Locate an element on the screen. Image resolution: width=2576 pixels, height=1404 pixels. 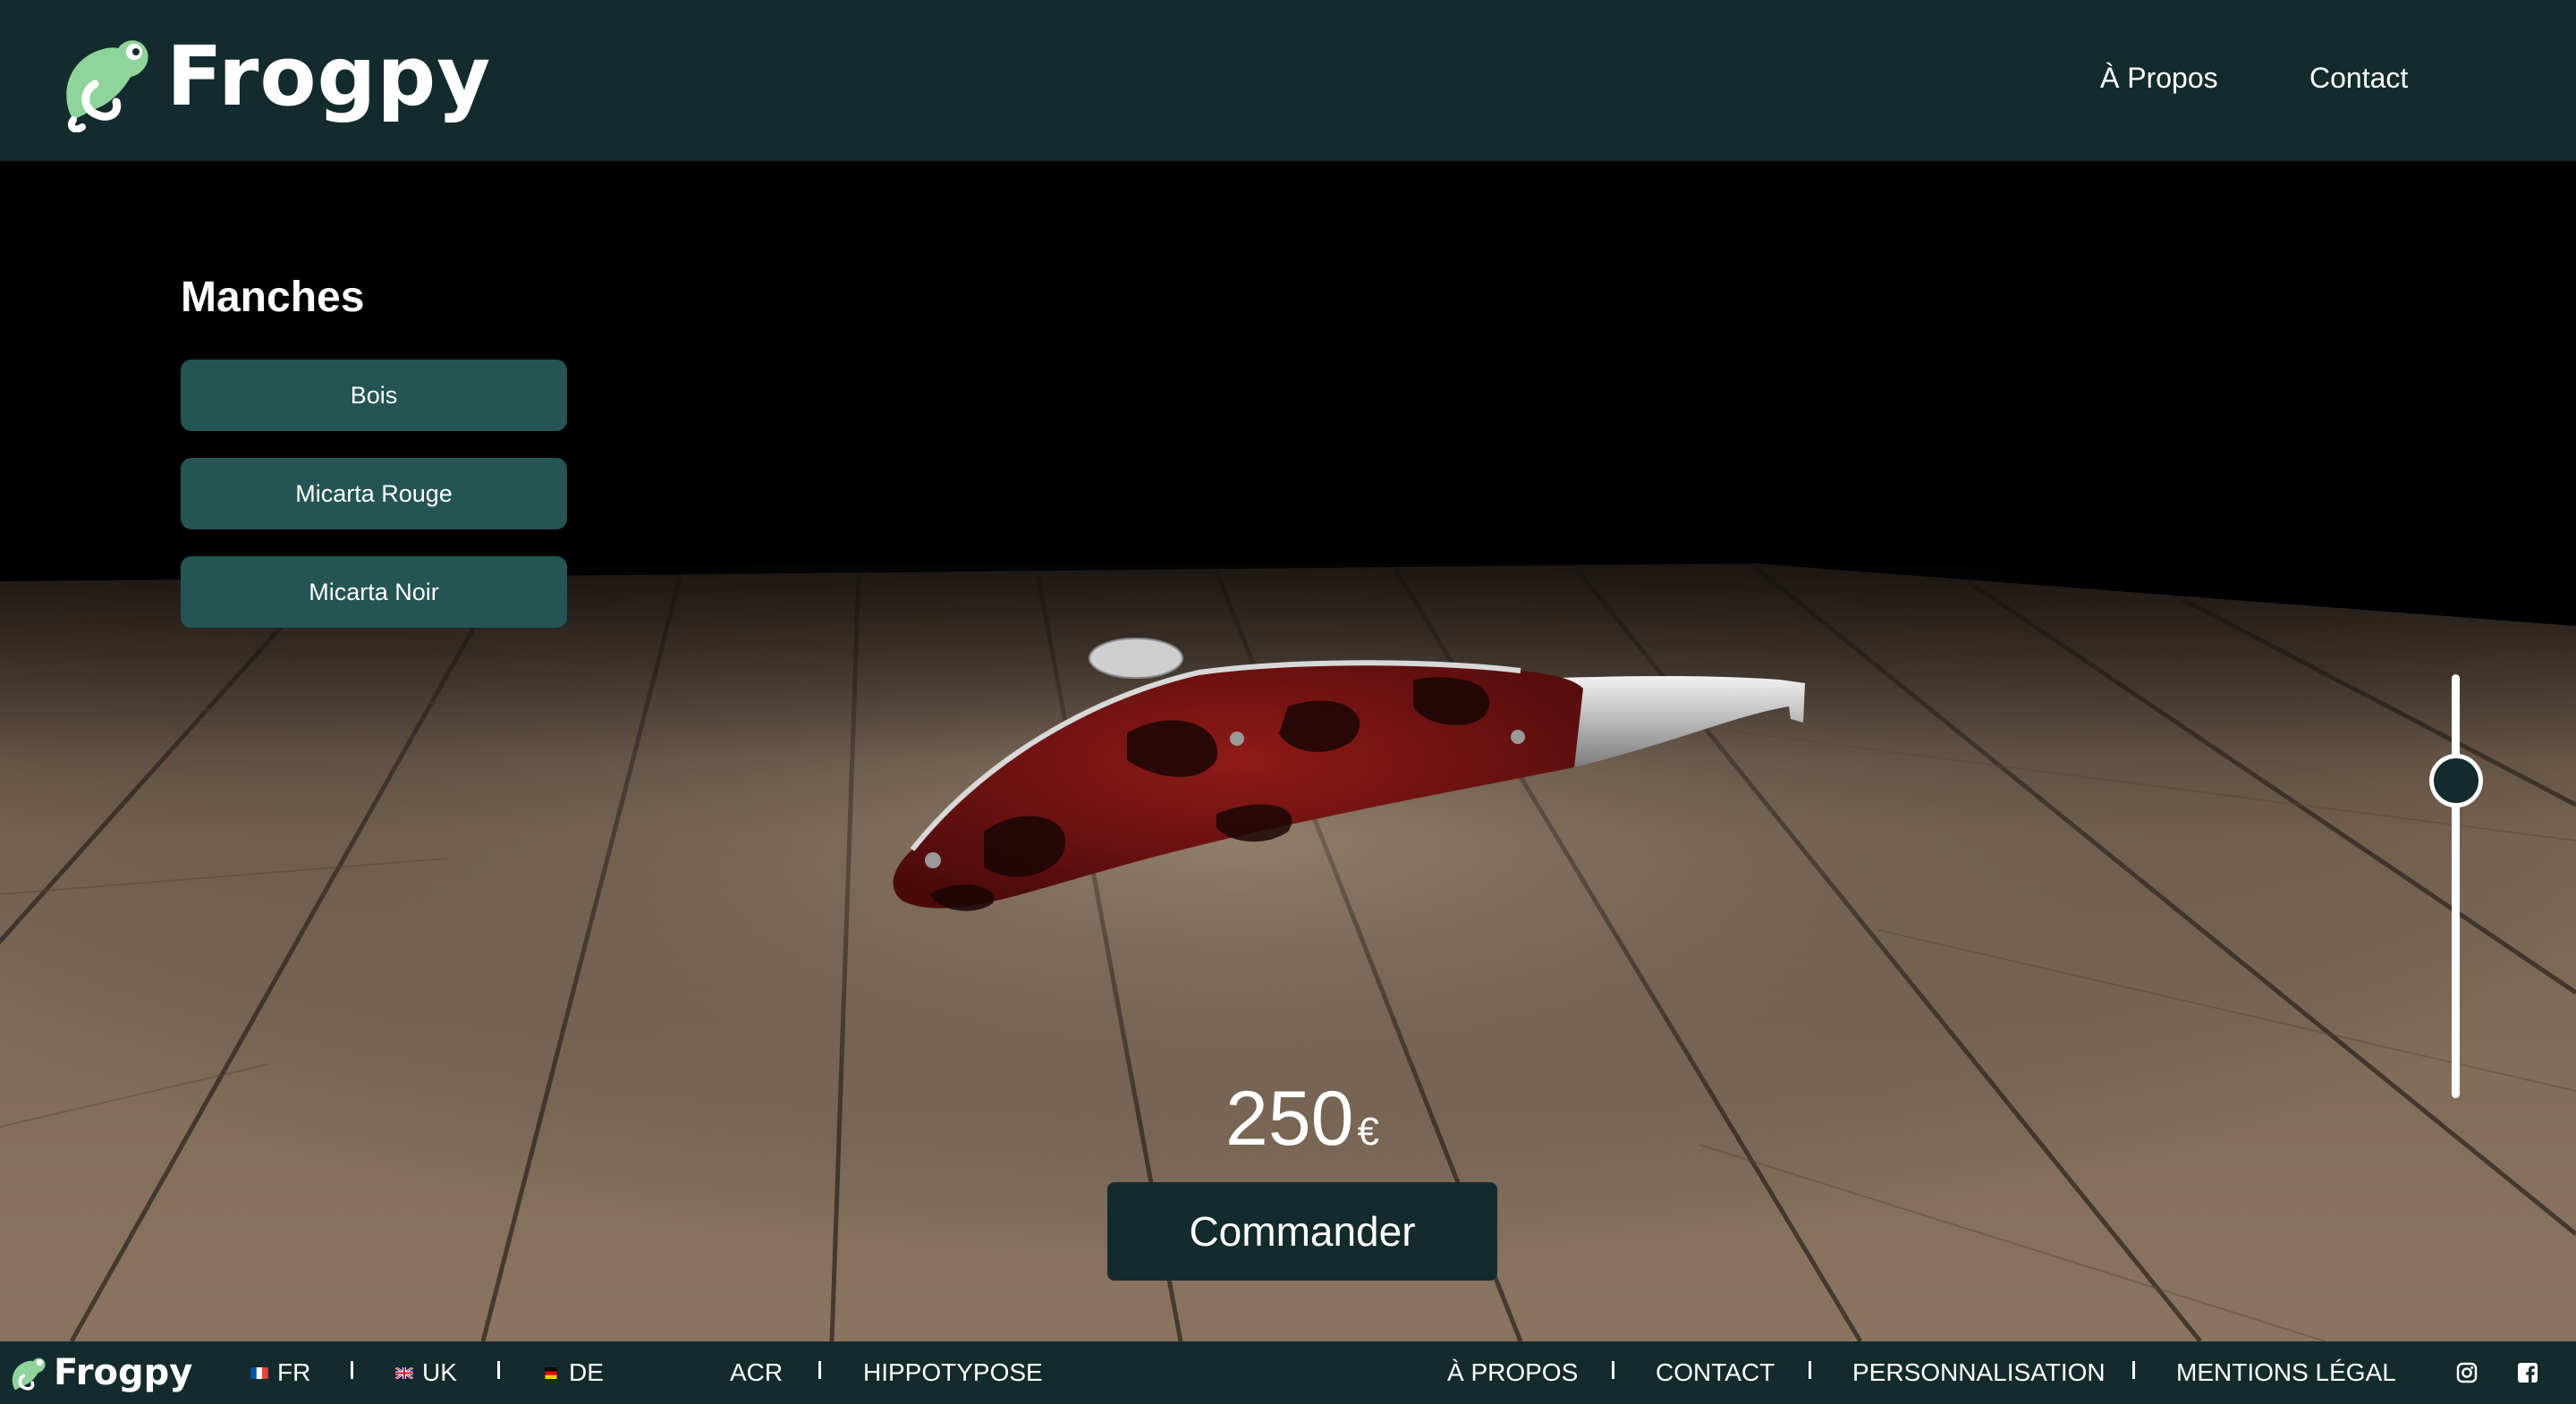
site-header: Frogpy À Propos Contact is located at coordinates (1288, 81).